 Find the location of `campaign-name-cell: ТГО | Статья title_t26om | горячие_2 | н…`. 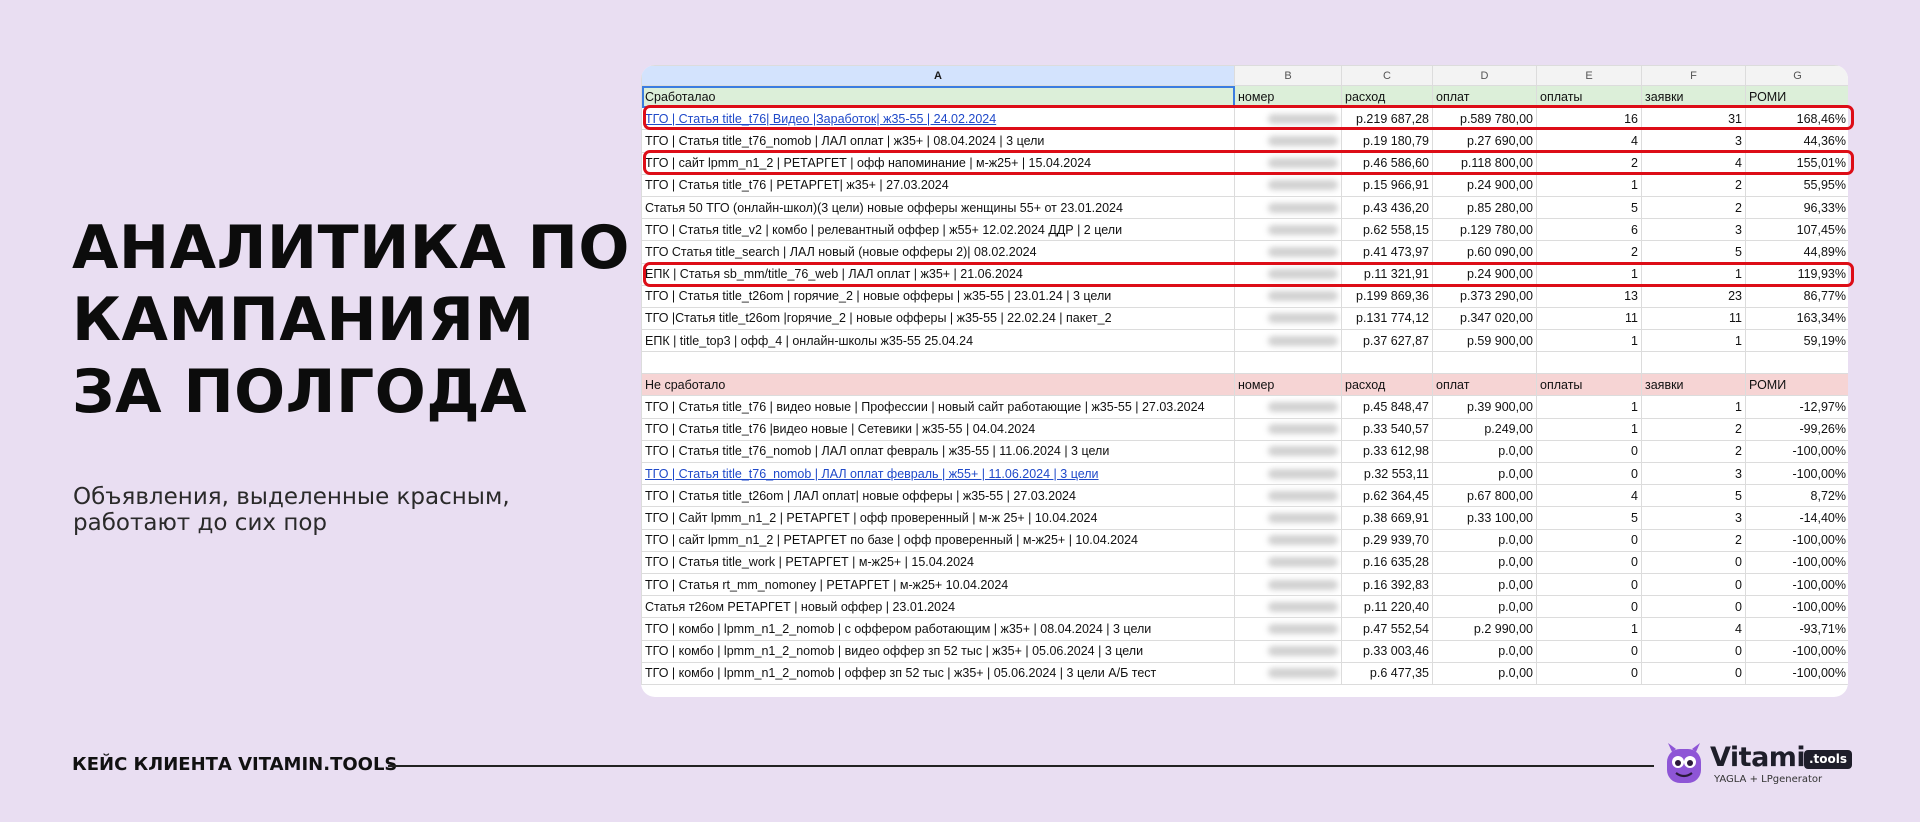

campaign-name-cell: ТГО | Статья title_t26om | горячие_2 | н… is located at coordinates (938, 296).